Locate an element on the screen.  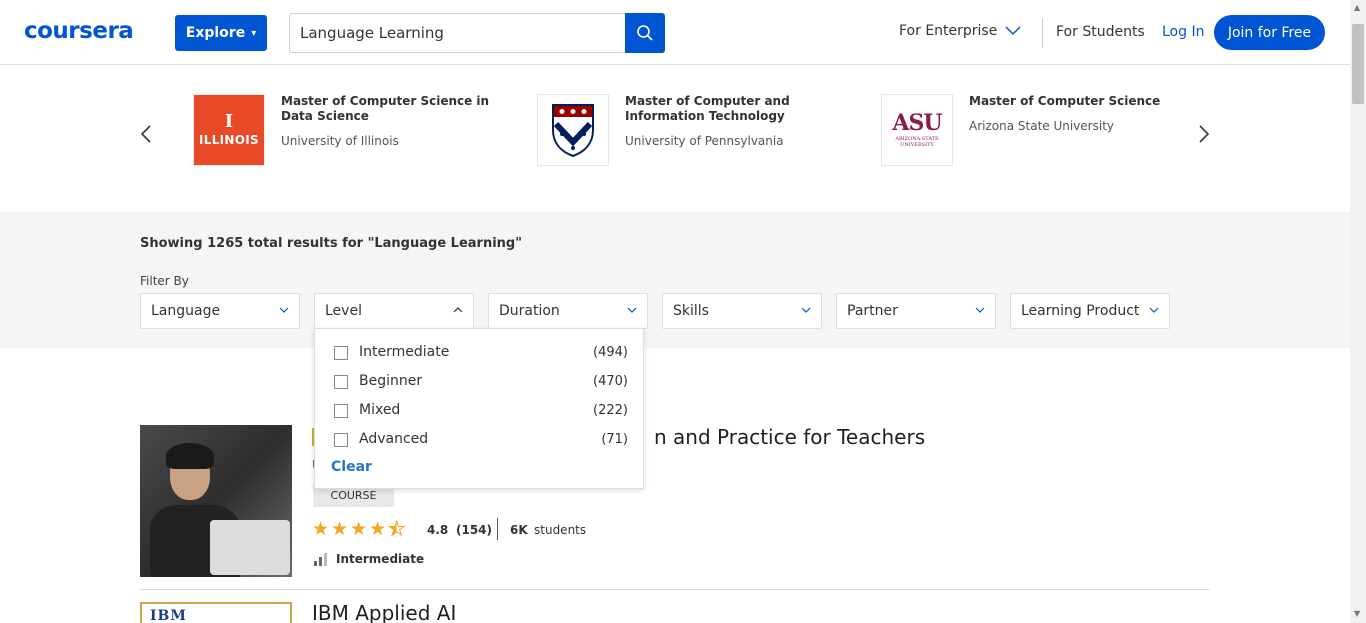
level-option-mixed: Mixed (222) is located at coordinates (480, 411).